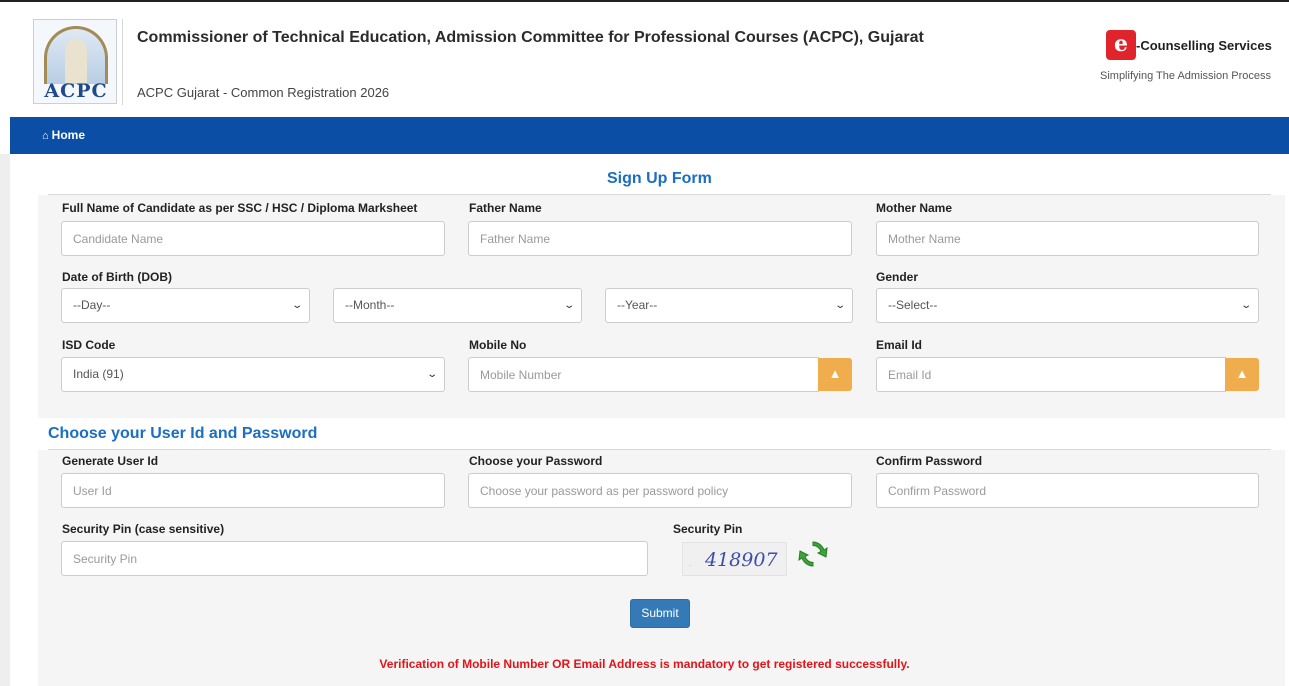  Describe the element at coordinates (660, 238) in the screenshot. I see `father-name-input` at that location.